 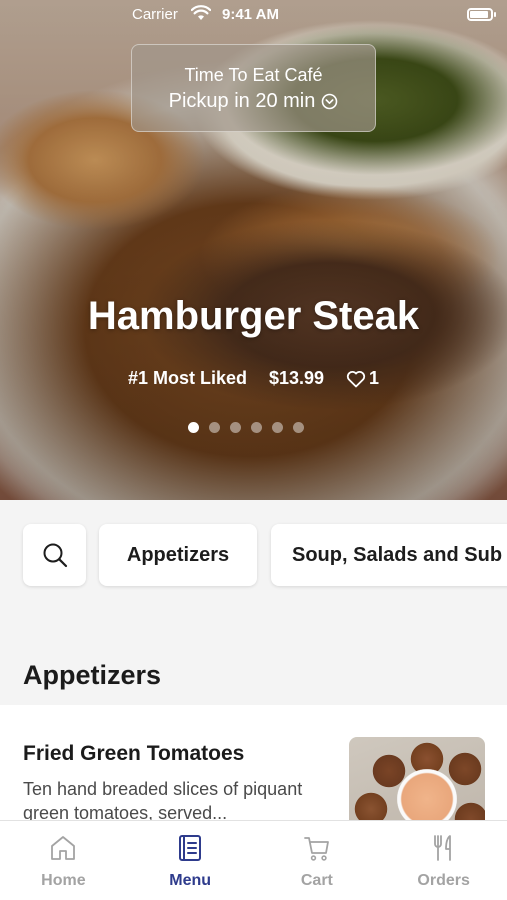 I want to click on pickup-eta: Pickup in 20 min, so click(x=253, y=101).